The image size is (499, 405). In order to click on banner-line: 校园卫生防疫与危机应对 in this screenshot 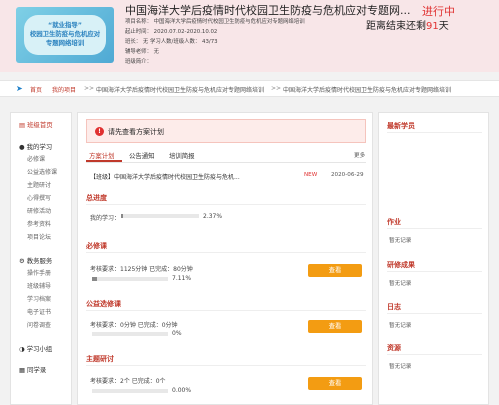, I will do `click(65, 34)`.